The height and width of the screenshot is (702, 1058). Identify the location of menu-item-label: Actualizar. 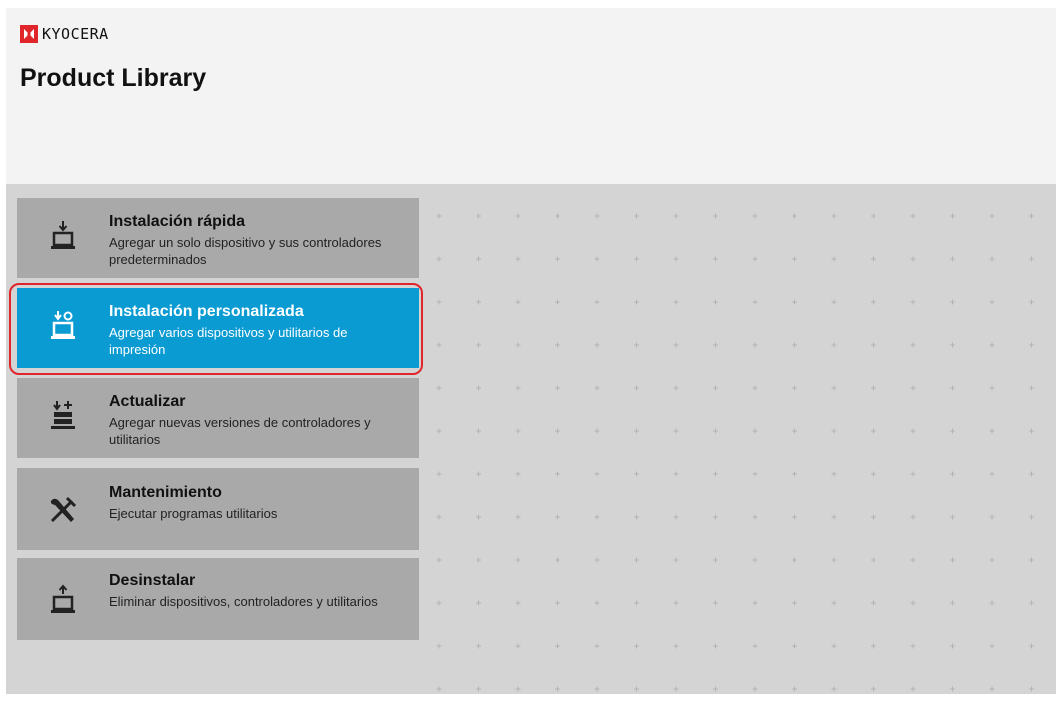
(147, 401).